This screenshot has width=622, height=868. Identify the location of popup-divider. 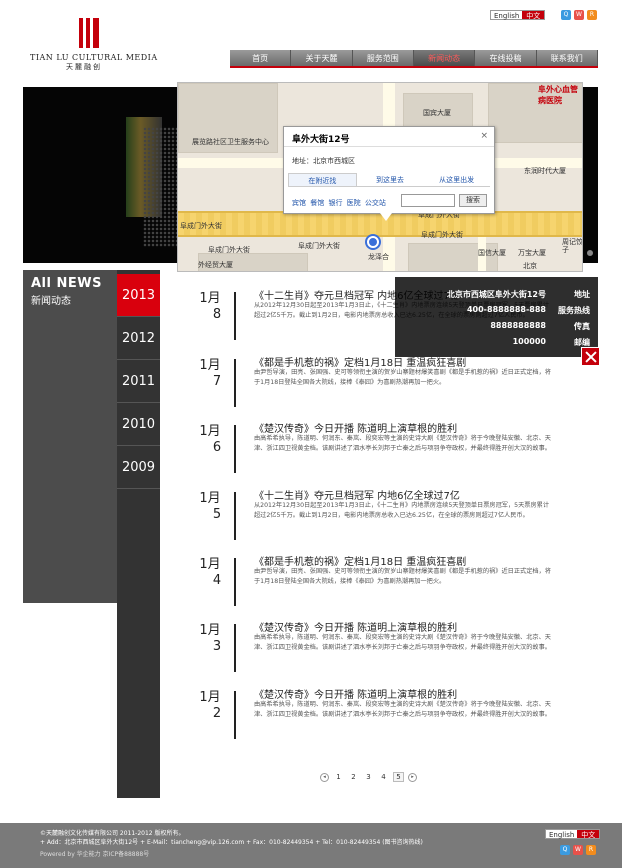
(389, 146).